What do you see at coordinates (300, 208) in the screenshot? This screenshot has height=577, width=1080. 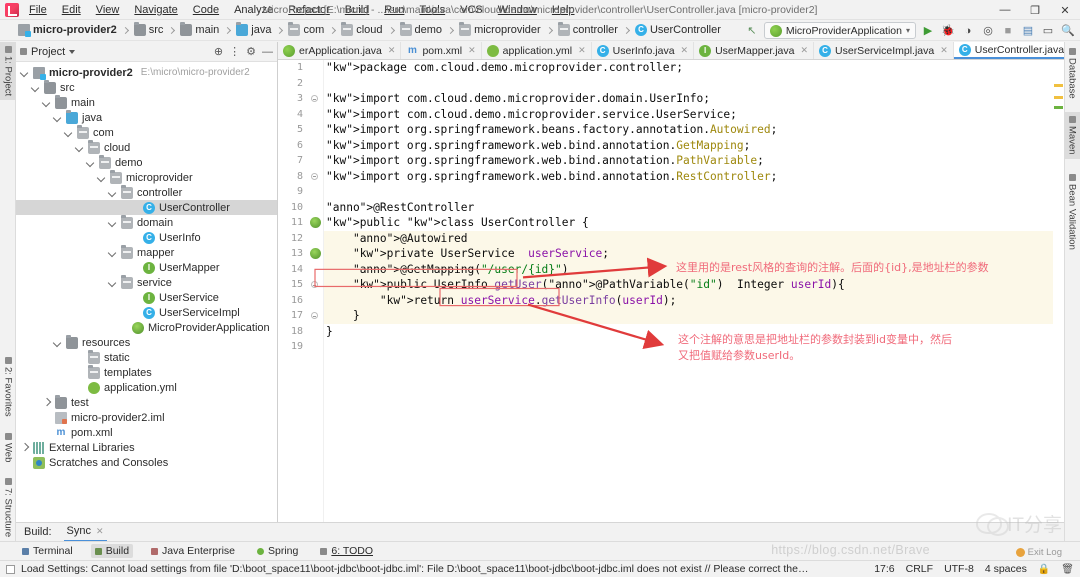 I see `line-number: 10` at bounding box center [300, 208].